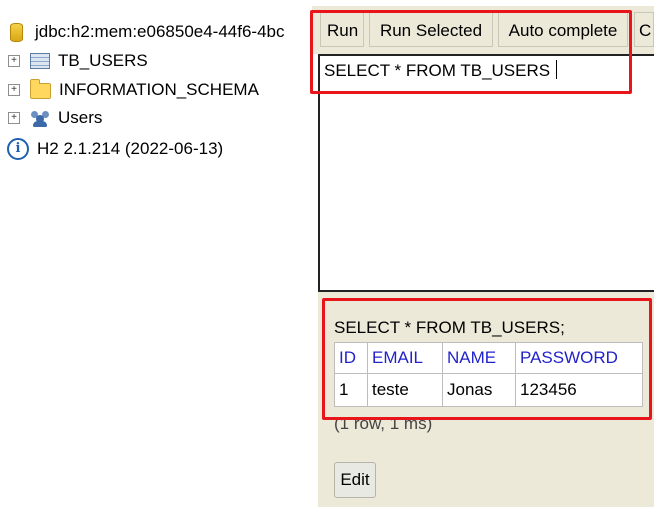 This screenshot has height=507, width=654. I want to click on highlight-box-toolbar-editor, so click(471, 52).